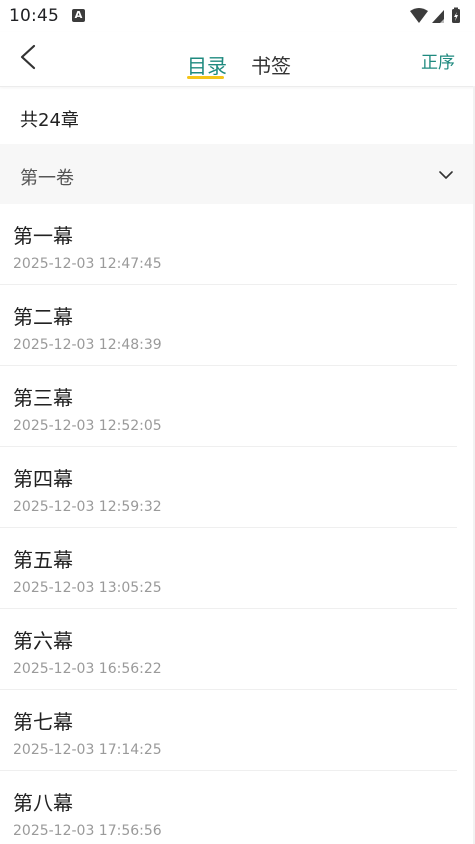  Describe the element at coordinates (87, 831) in the screenshot. I see `chapter-timestamp: 2025-12-03 17:56:56` at that location.